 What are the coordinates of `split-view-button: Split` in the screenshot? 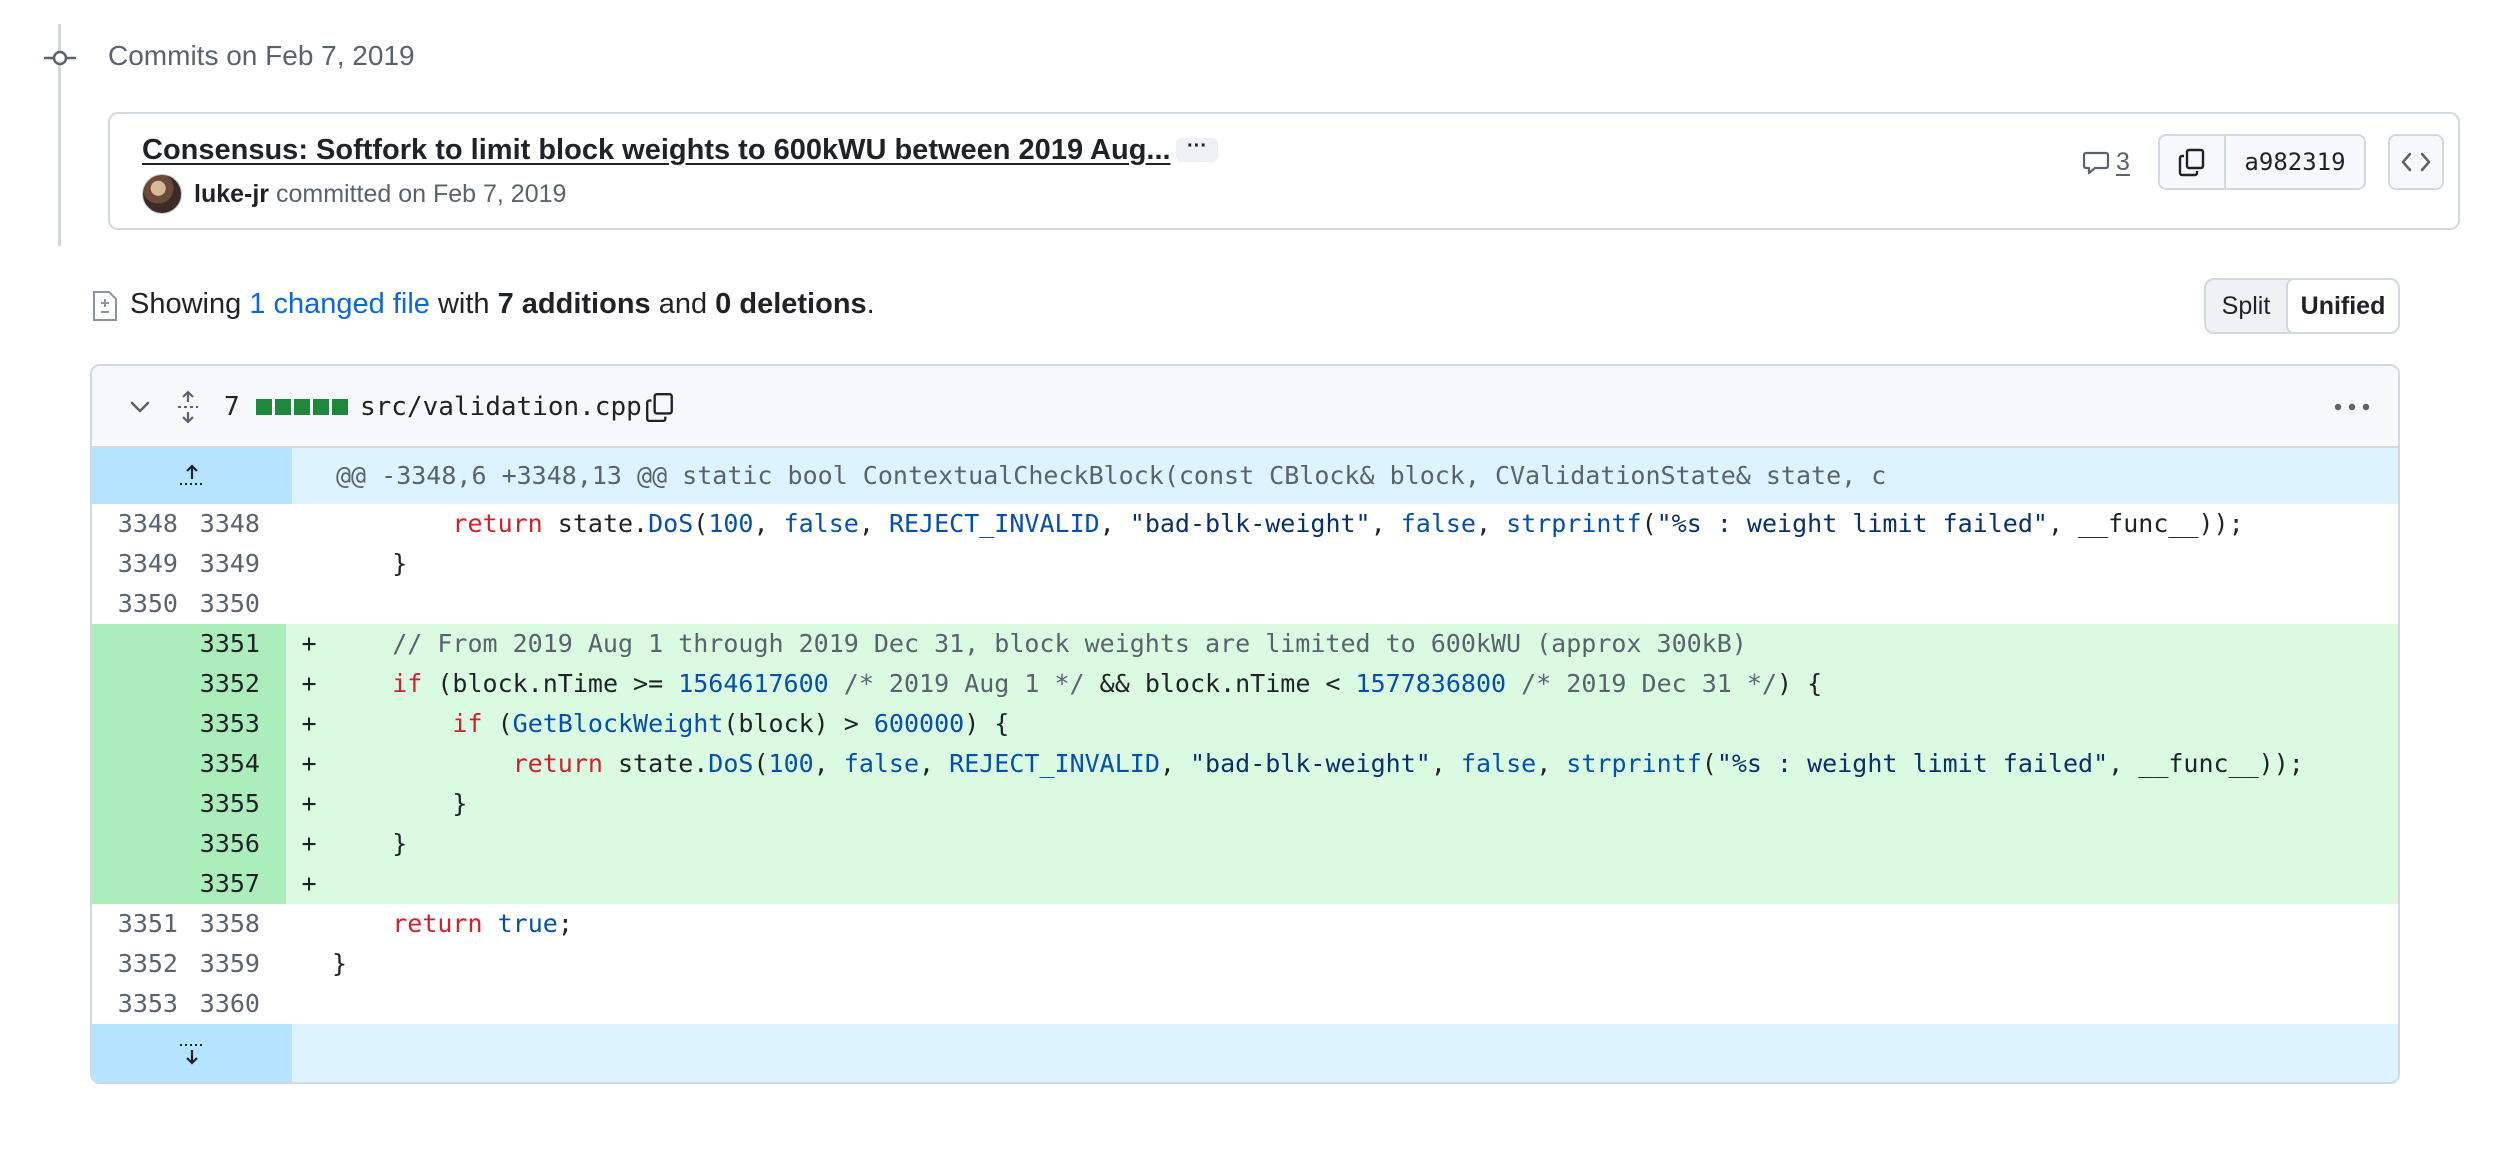 It's located at (2246, 306).